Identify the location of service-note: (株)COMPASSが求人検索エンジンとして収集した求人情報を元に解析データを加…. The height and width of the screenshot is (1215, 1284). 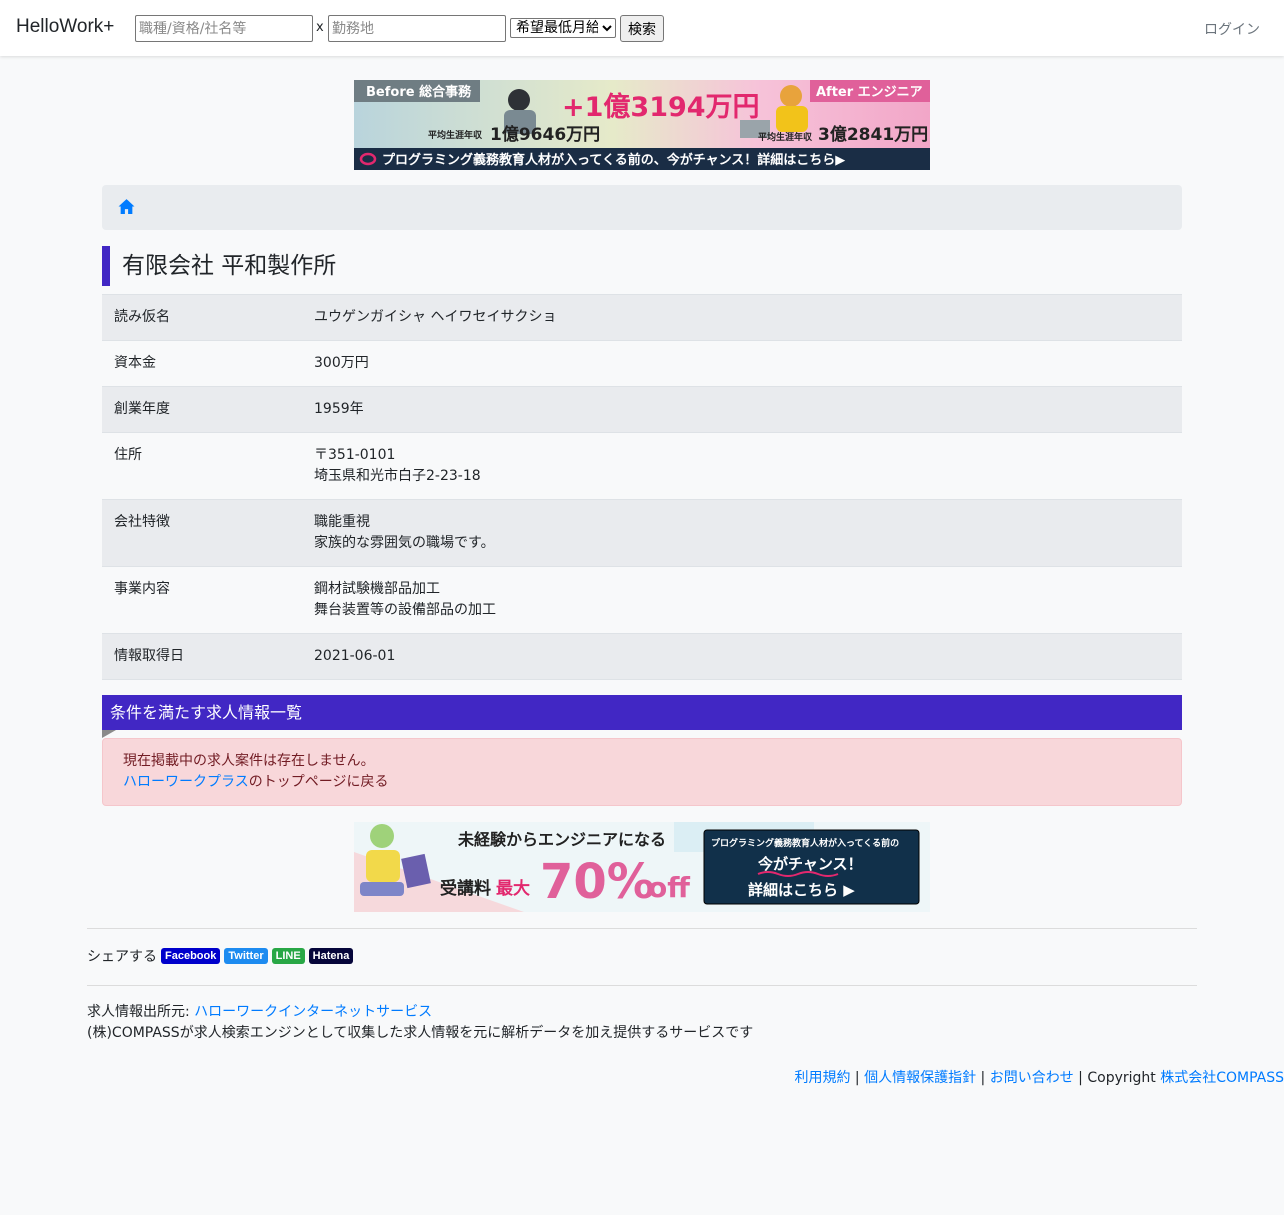
(420, 1033).